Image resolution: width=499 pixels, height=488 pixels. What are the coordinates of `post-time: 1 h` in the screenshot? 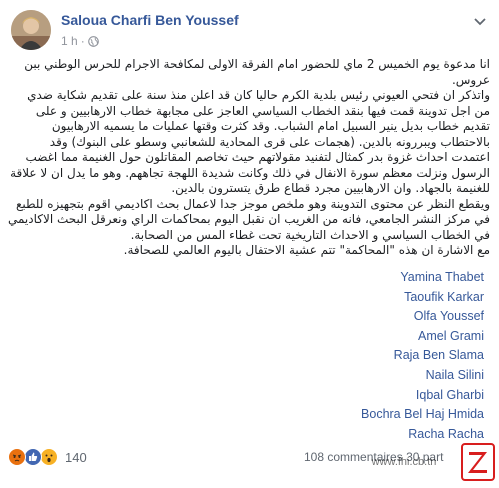 It's located at (69, 41).